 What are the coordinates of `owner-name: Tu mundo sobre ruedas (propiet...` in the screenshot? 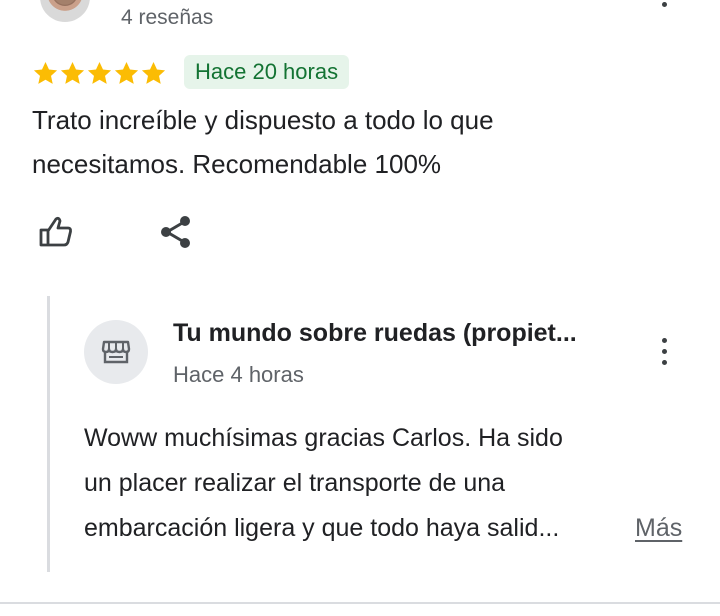 It's located at (375, 333).